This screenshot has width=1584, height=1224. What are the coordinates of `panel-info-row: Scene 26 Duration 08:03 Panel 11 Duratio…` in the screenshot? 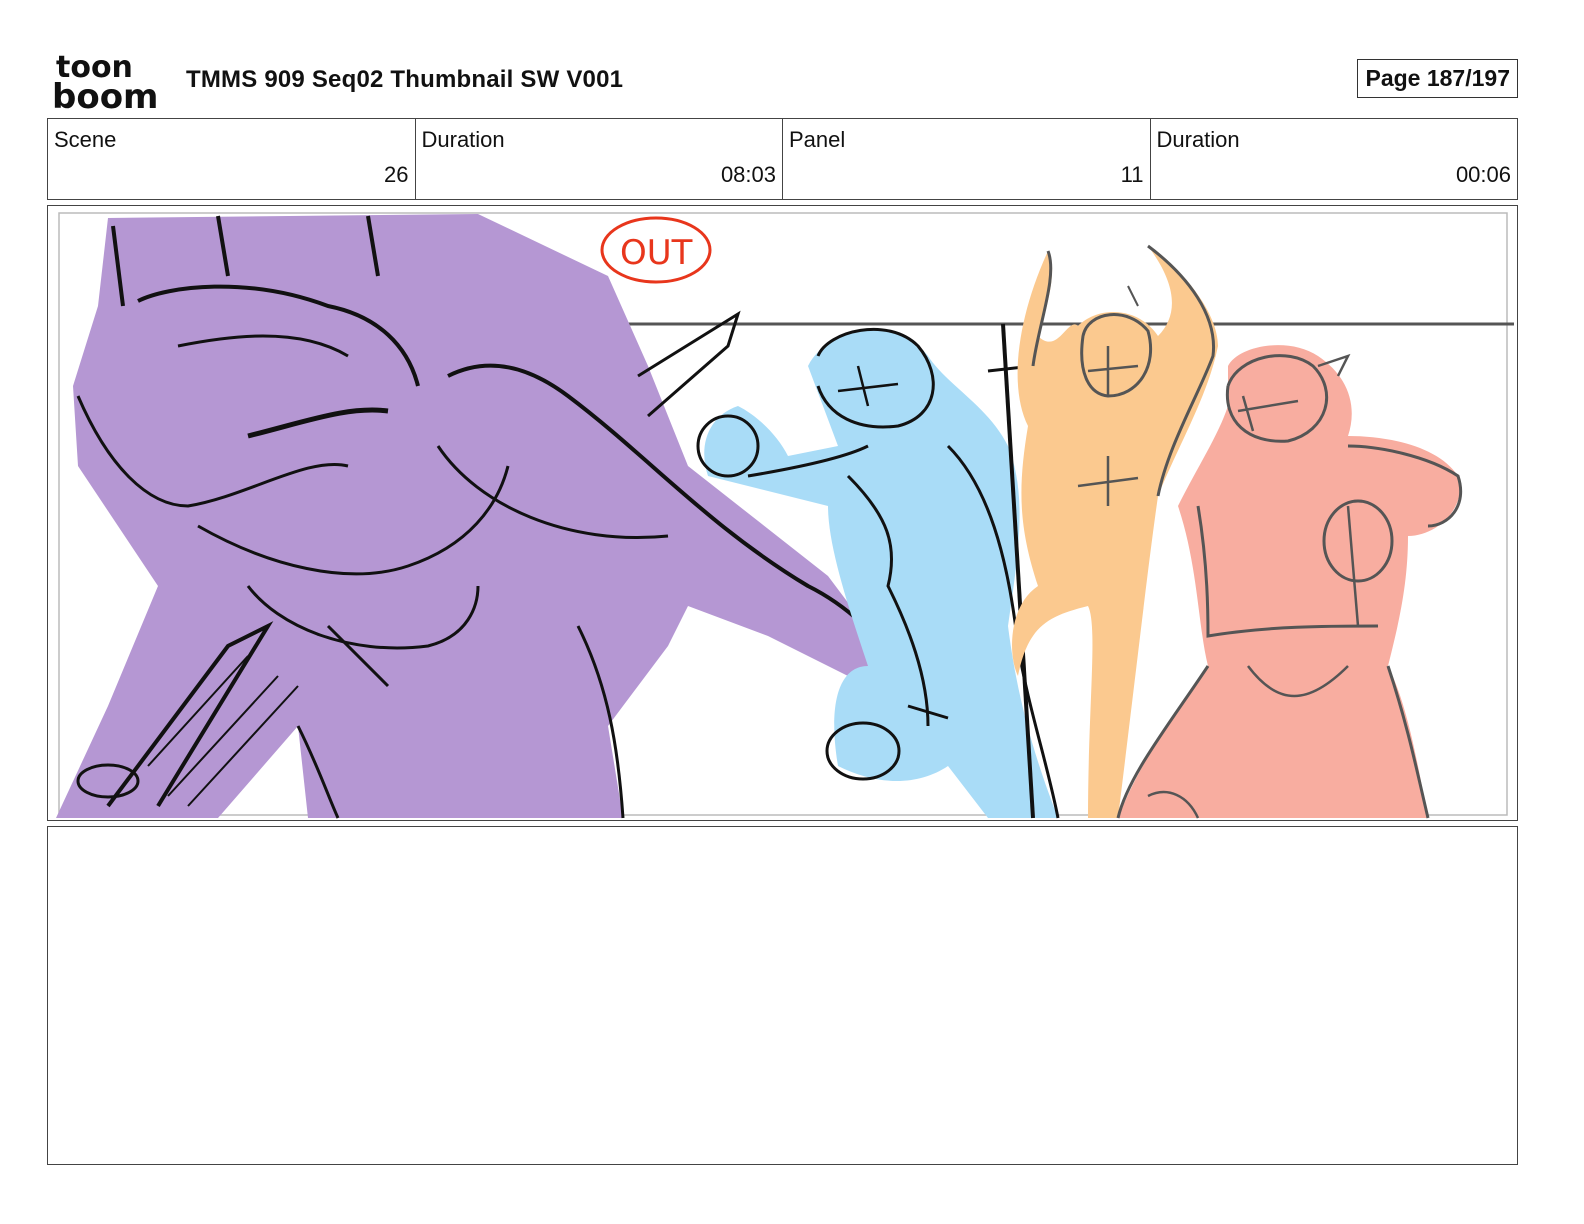 It's located at (782, 159).